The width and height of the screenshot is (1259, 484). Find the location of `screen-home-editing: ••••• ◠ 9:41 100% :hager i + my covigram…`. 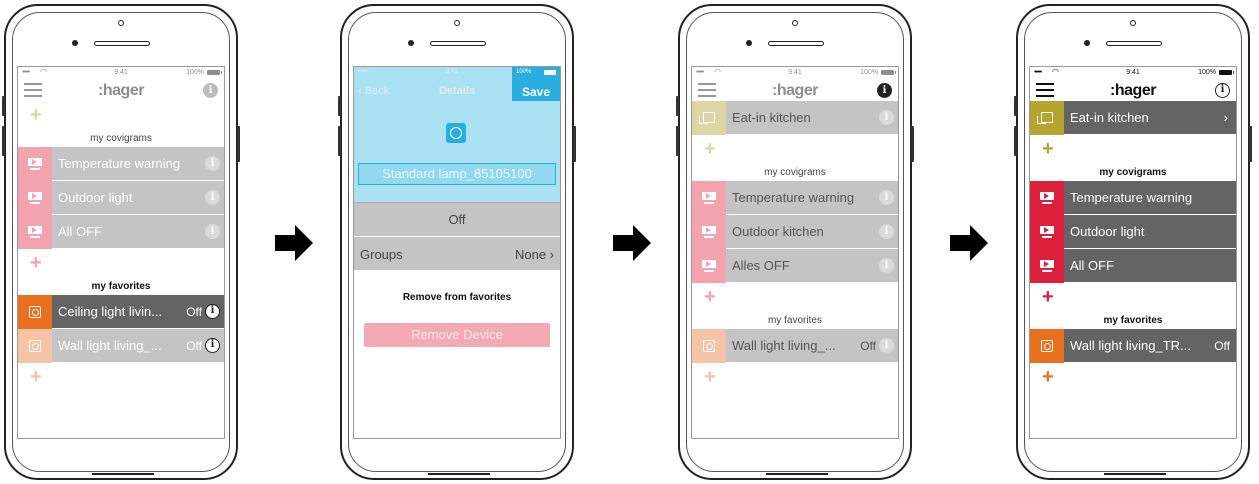

screen-home-editing: ••••• ◠ 9:41 100% :hager i + my covigram… is located at coordinates (121, 252).